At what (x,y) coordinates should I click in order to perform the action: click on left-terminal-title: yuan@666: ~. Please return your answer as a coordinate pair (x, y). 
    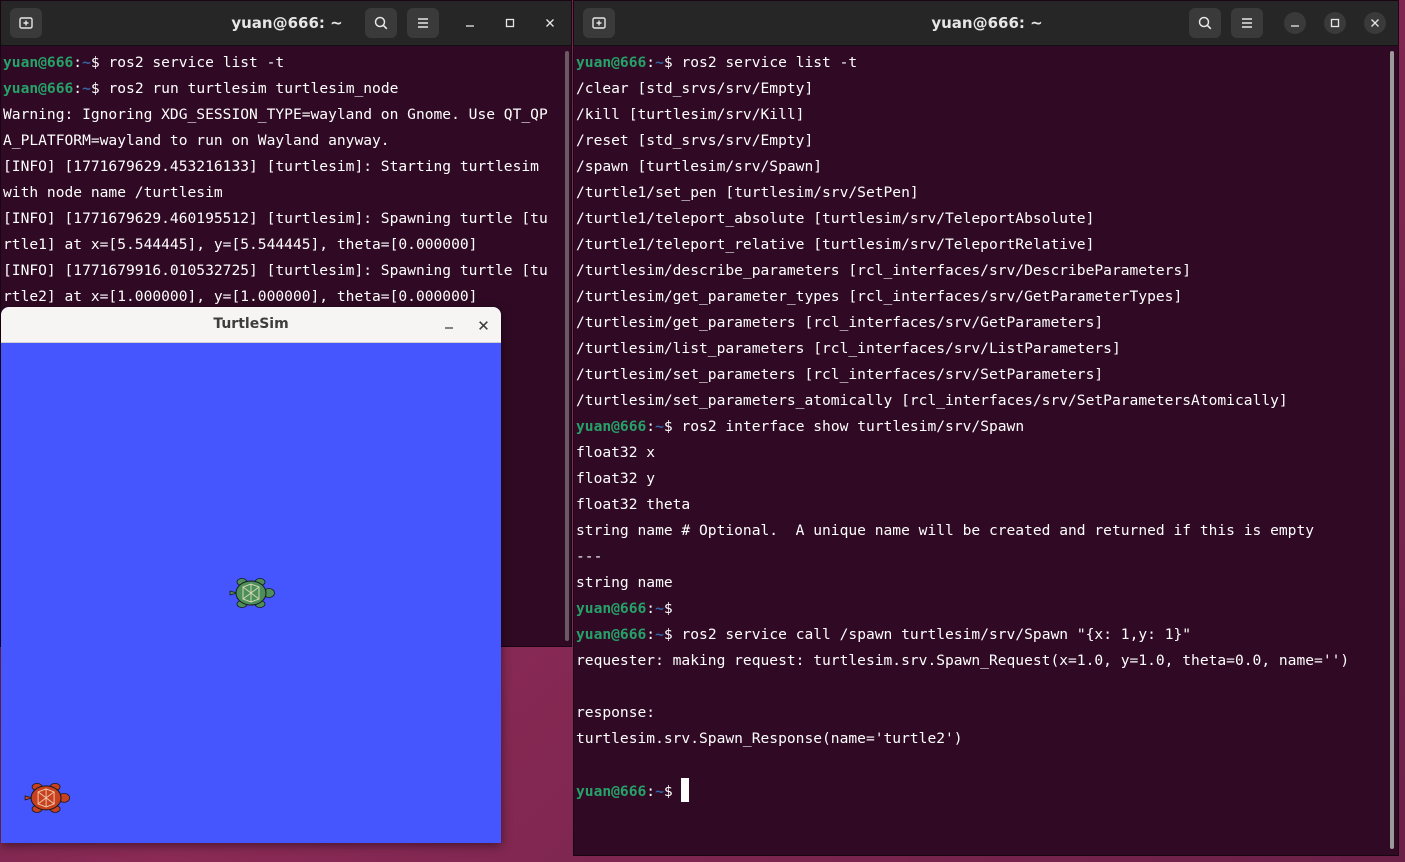
    Looking at the image, I should click on (287, 23).